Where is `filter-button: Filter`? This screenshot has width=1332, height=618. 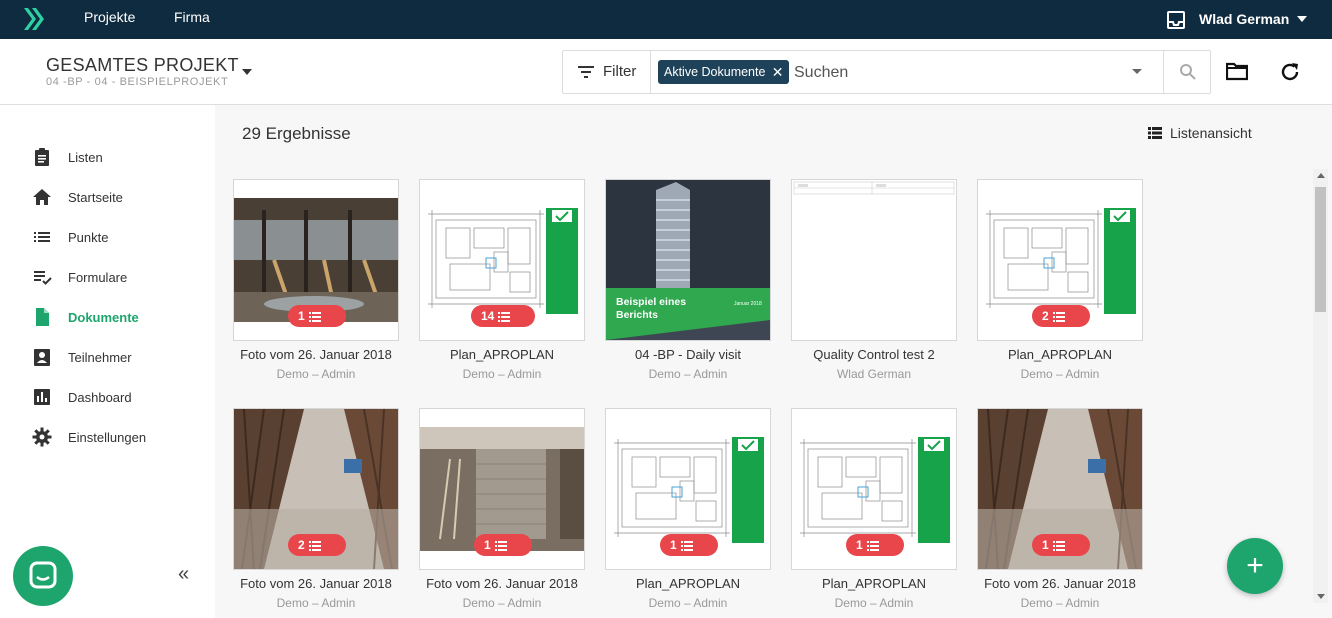
filter-button: Filter is located at coordinates (607, 72).